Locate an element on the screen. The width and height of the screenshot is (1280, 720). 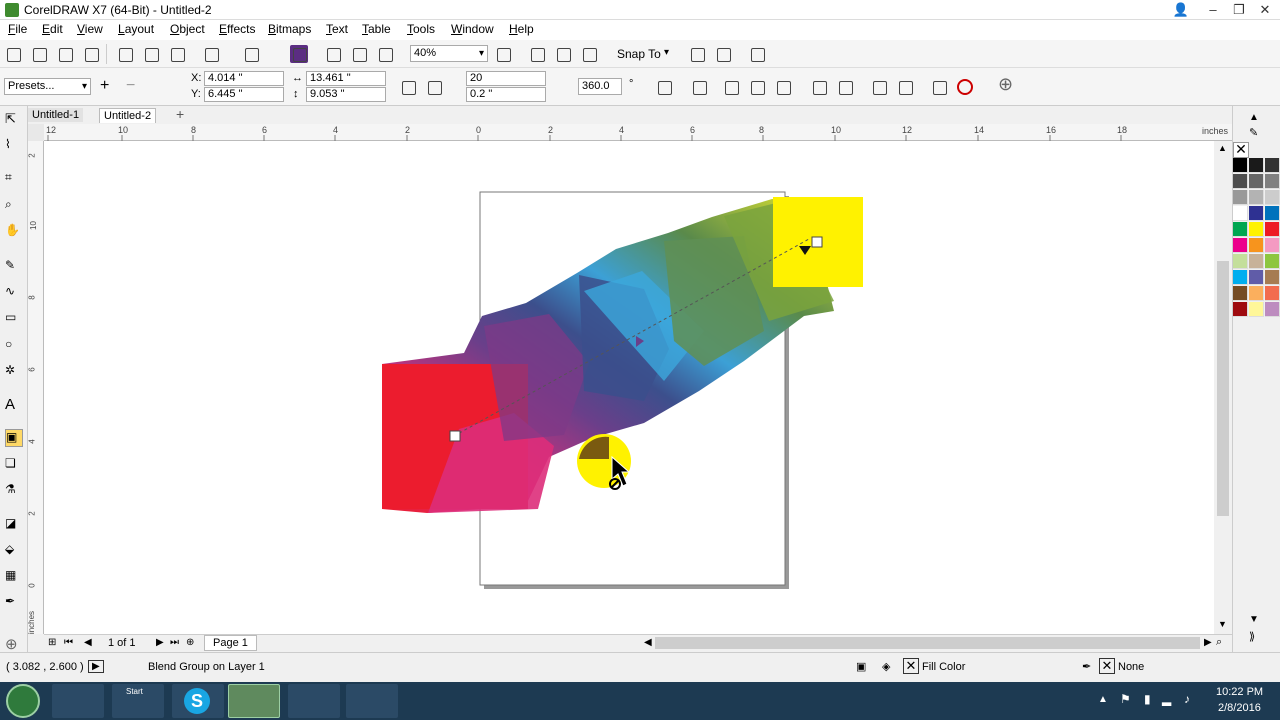
skype-icon: S is located at coordinates (198, 701).